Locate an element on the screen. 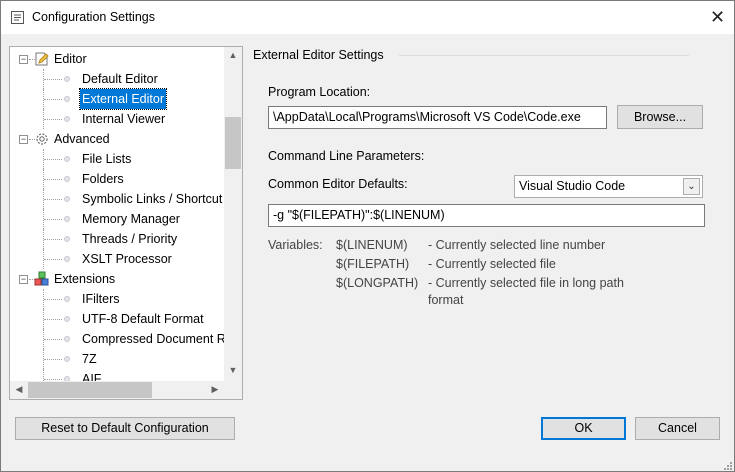 This screenshot has width=735, height=472. blocks-icon is located at coordinates (42, 279).